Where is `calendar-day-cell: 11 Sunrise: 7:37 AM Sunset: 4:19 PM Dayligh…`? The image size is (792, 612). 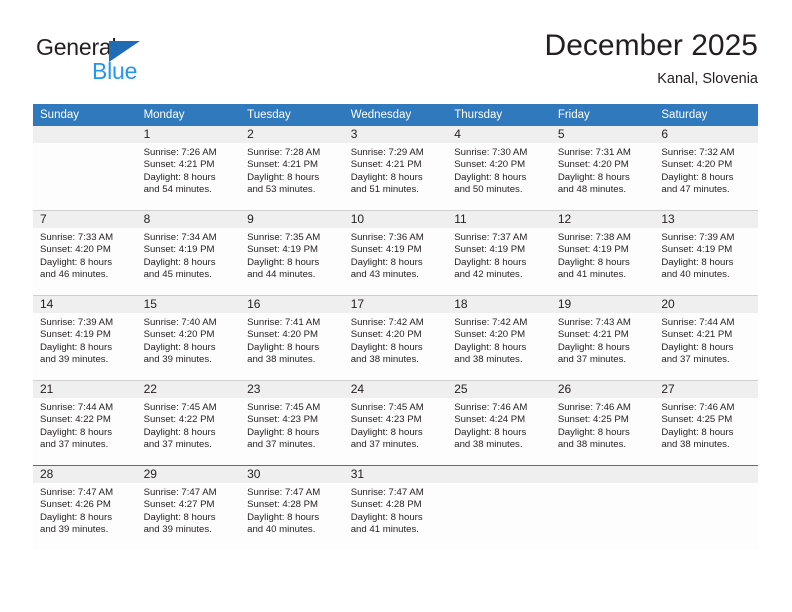
calendar-day-cell: 11 Sunrise: 7:37 AM Sunset: 4:19 PM Dayligh… is located at coordinates (499, 253).